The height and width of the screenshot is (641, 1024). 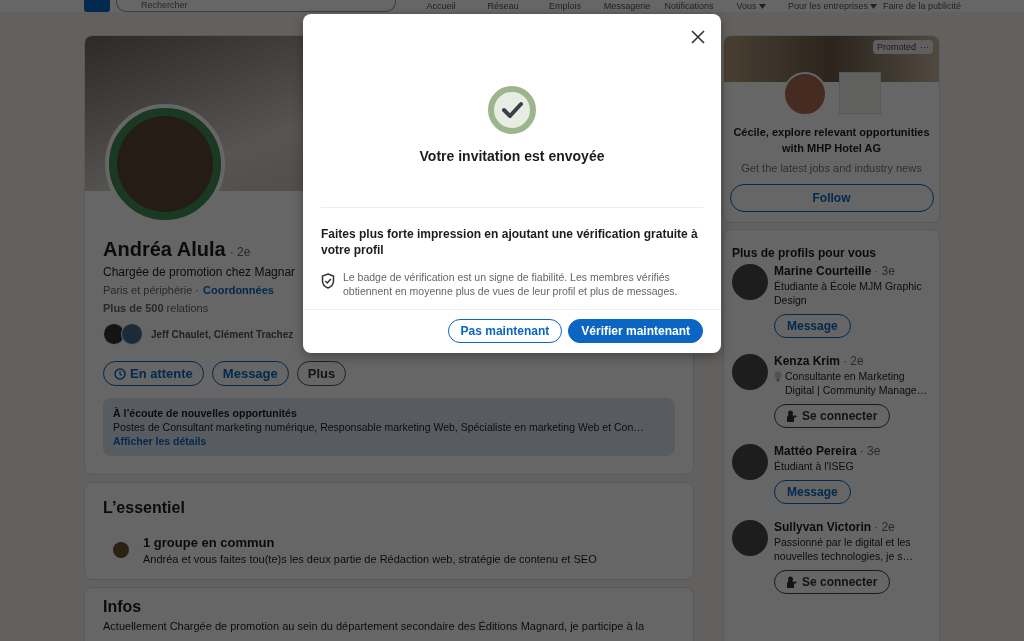 I want to click on person-headline: Étudiant à l'ISEG, so click(x=814, y=466).